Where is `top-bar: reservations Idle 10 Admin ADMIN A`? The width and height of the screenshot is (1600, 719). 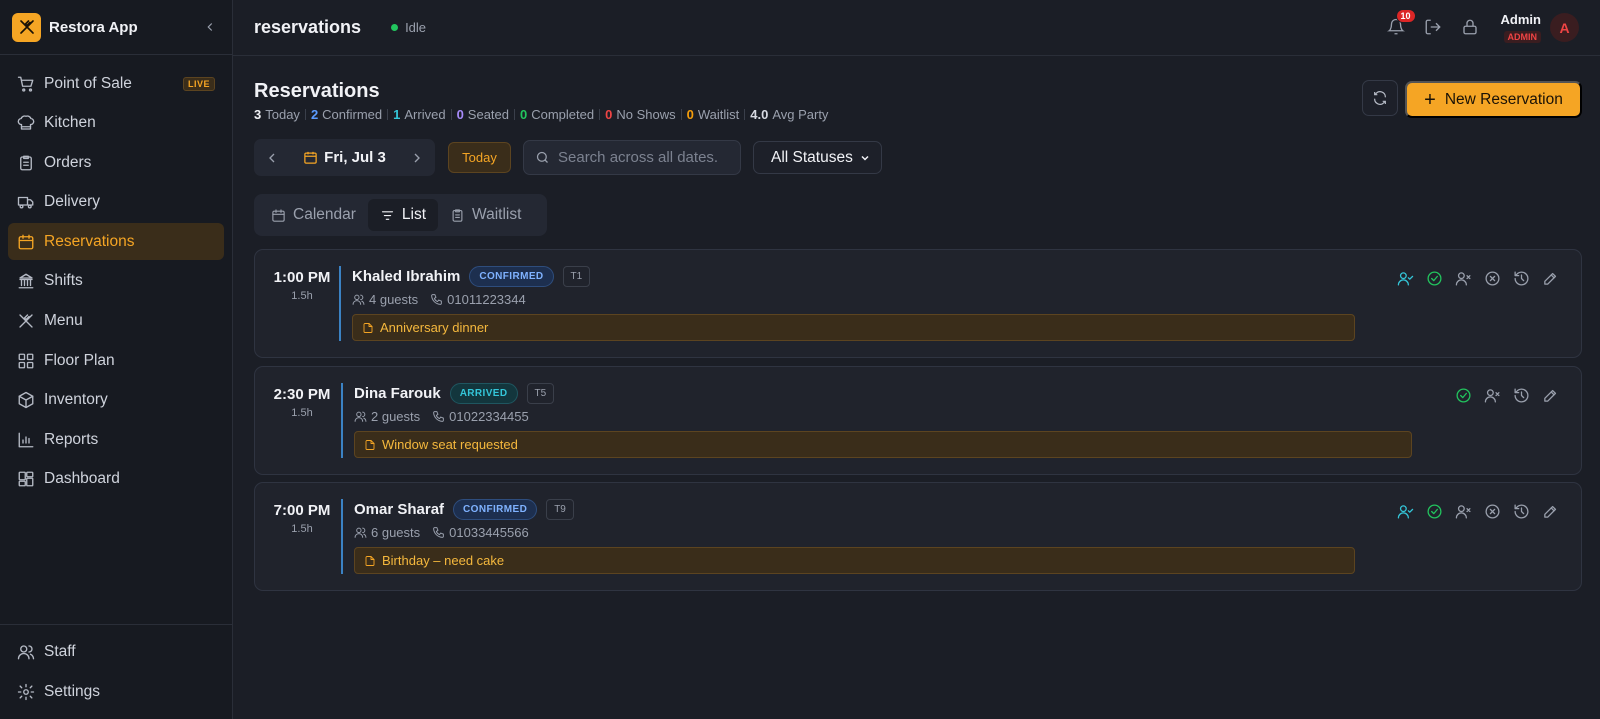
top-bar: reservations Idle 10 Admin ADMIN A is located at coordinates (916, 28).